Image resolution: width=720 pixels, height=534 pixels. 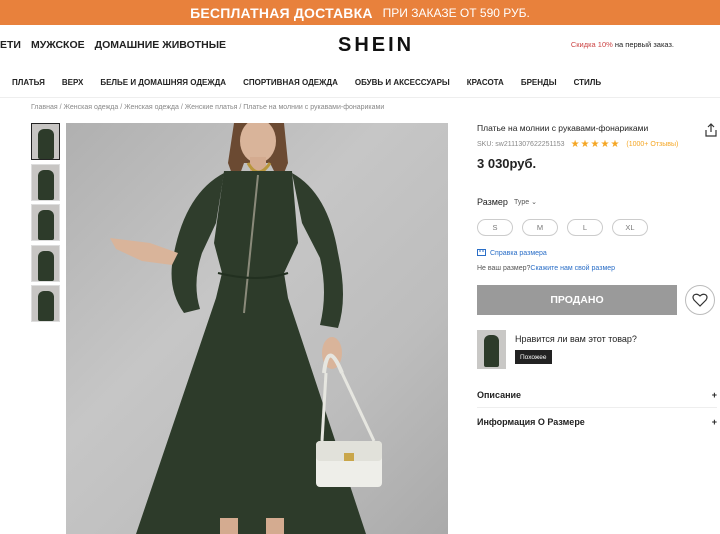 What do you see at coordinates (562, 227) in the screenshot?
I see `size-options: S M L XL` at bounding box center [562, 227].